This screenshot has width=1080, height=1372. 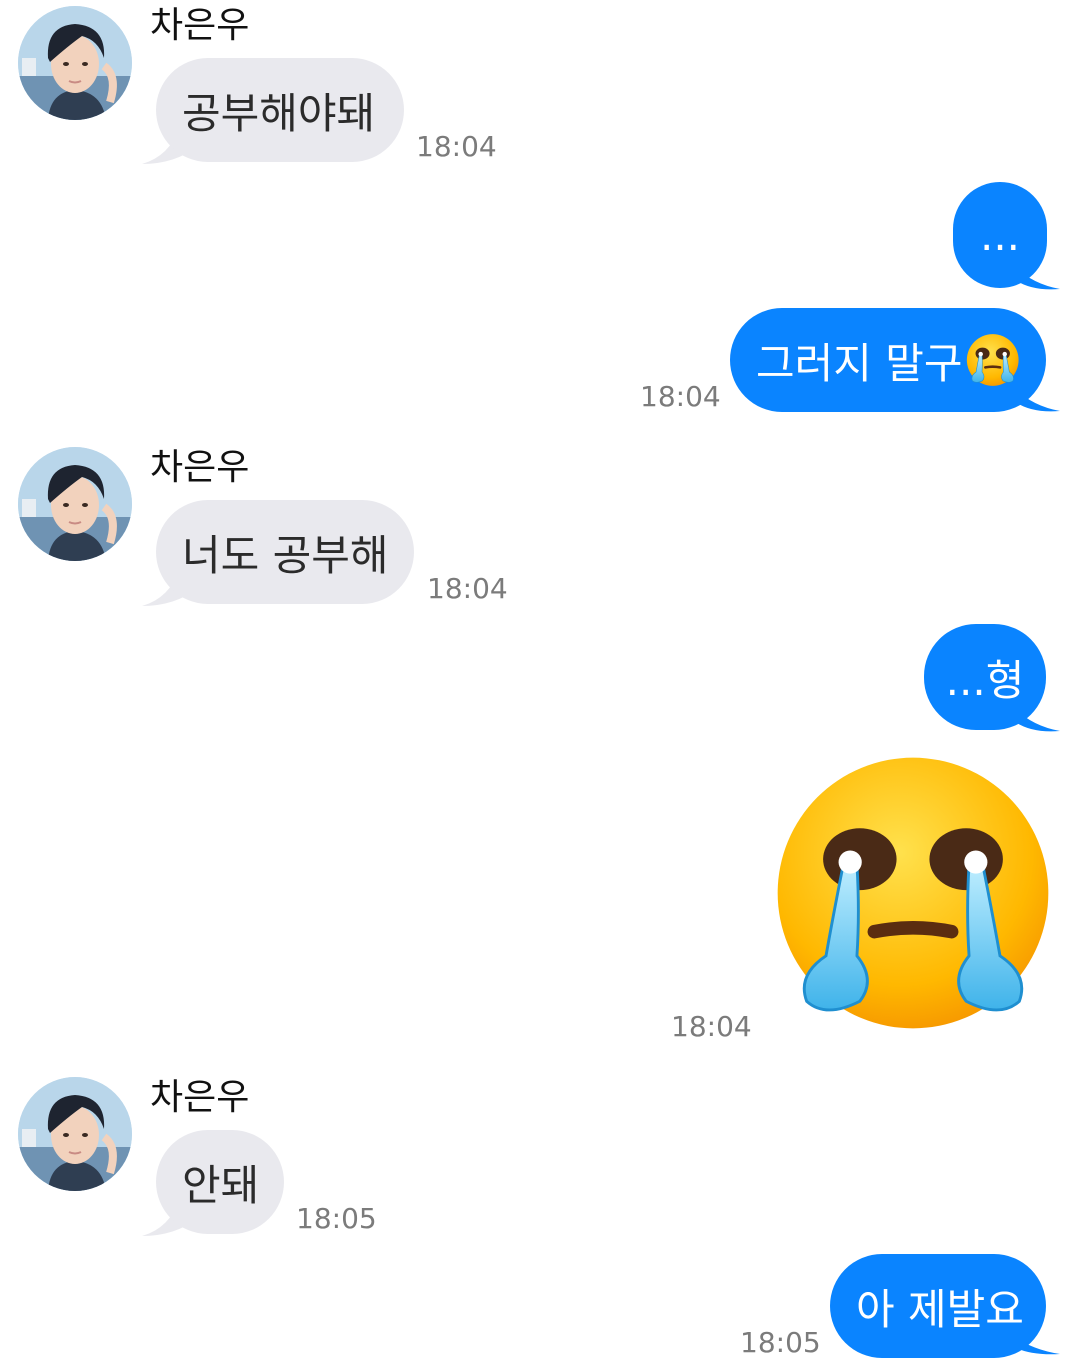 What do you see at coordinates (279, 113) in the screenshot?
I see `message-text: 공부해야돼` at bounding box center [279, 113].